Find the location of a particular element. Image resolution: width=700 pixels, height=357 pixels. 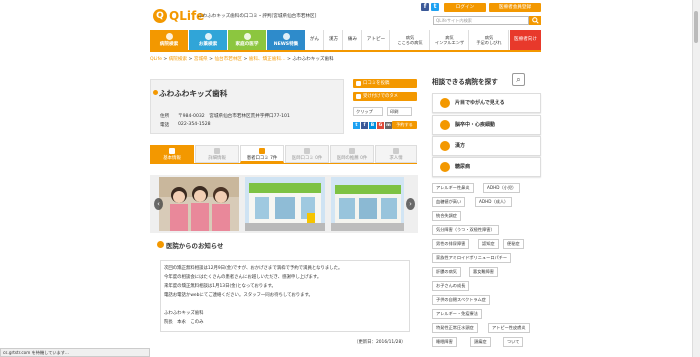

nav-cancer: がん is located at coordinates (315, 40).